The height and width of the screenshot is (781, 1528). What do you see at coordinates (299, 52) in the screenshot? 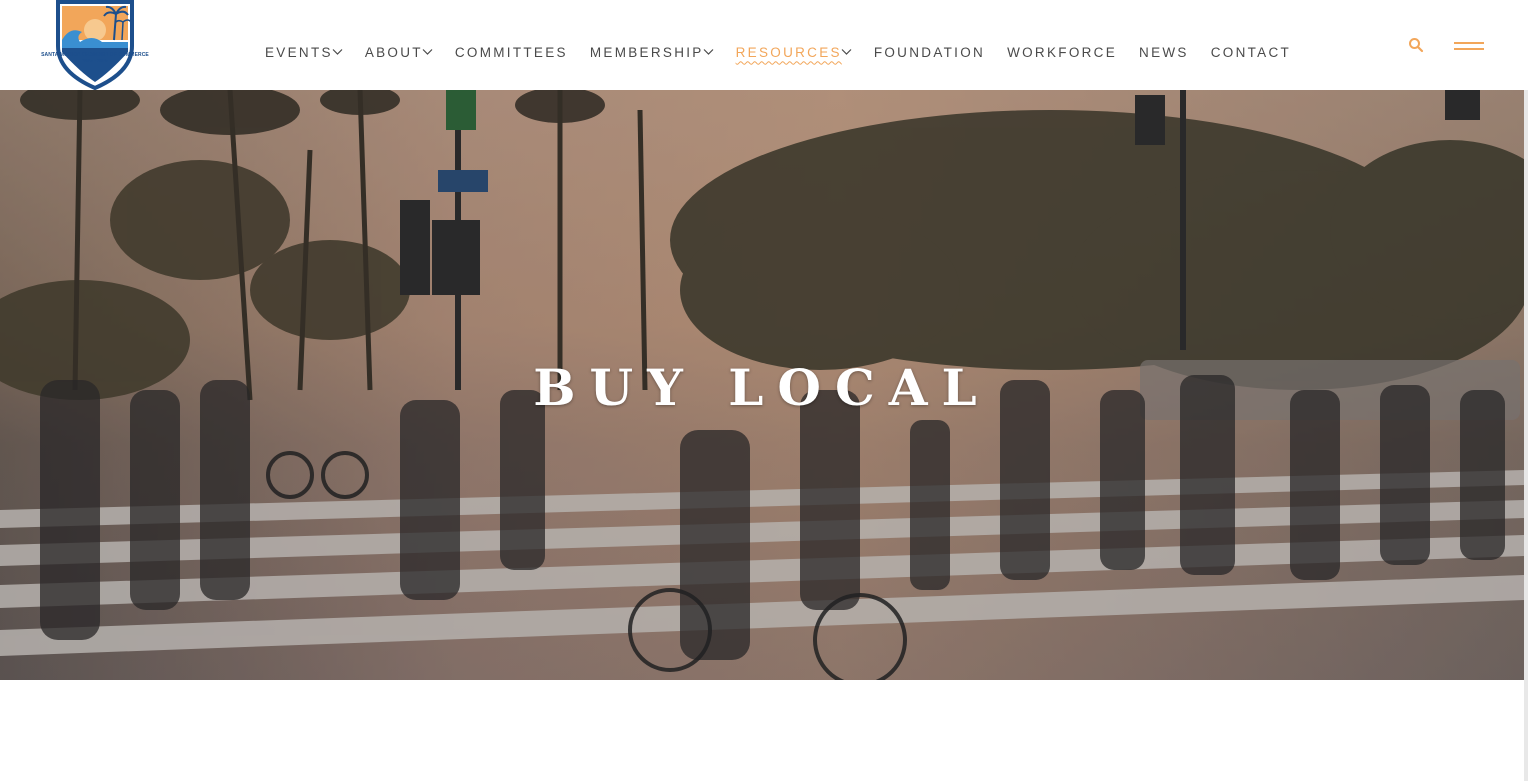
I see `nav-label: EVENTS` at bounding box center [299, 52].